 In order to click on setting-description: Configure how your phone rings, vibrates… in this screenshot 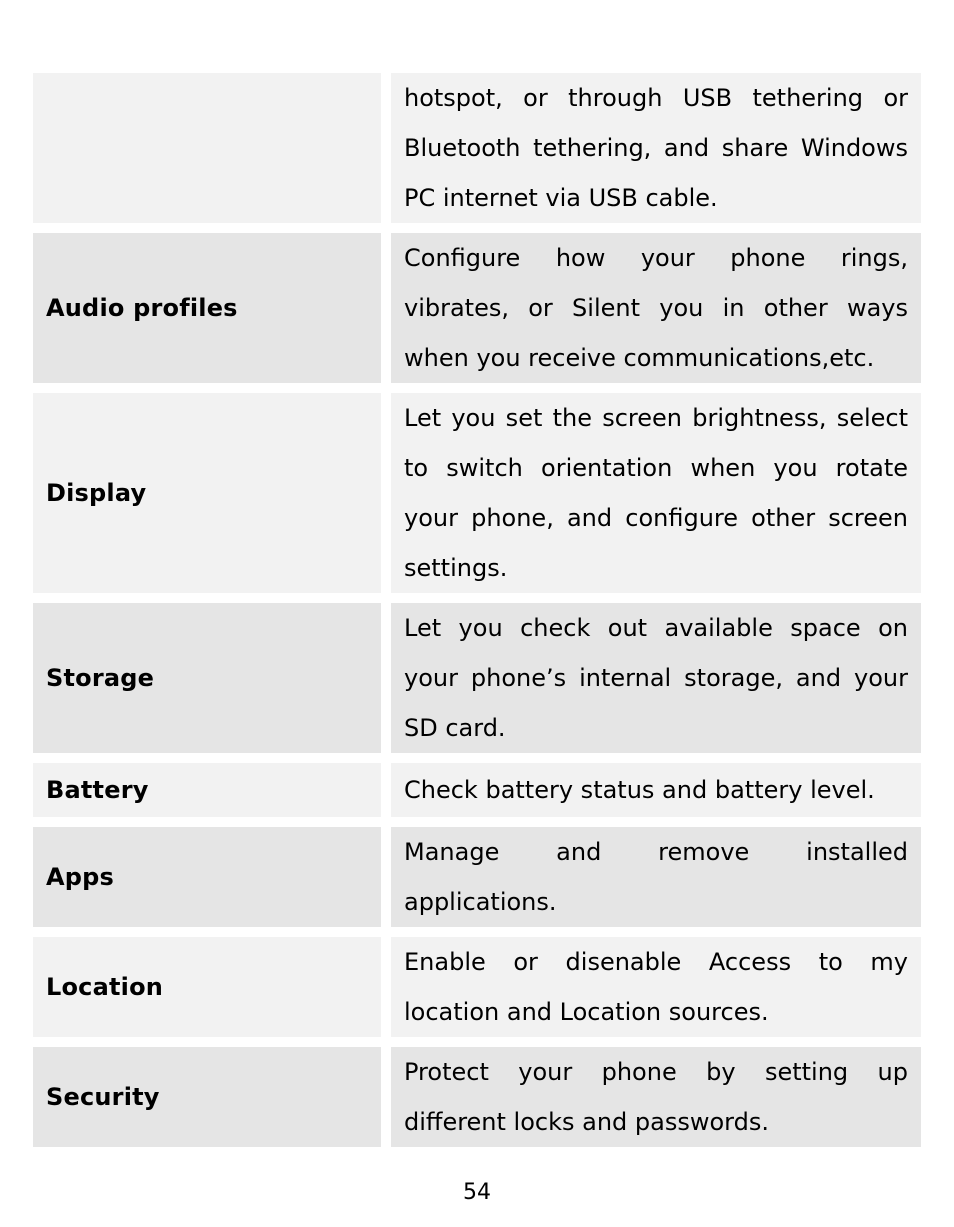, I will do `click(656, 308)`.